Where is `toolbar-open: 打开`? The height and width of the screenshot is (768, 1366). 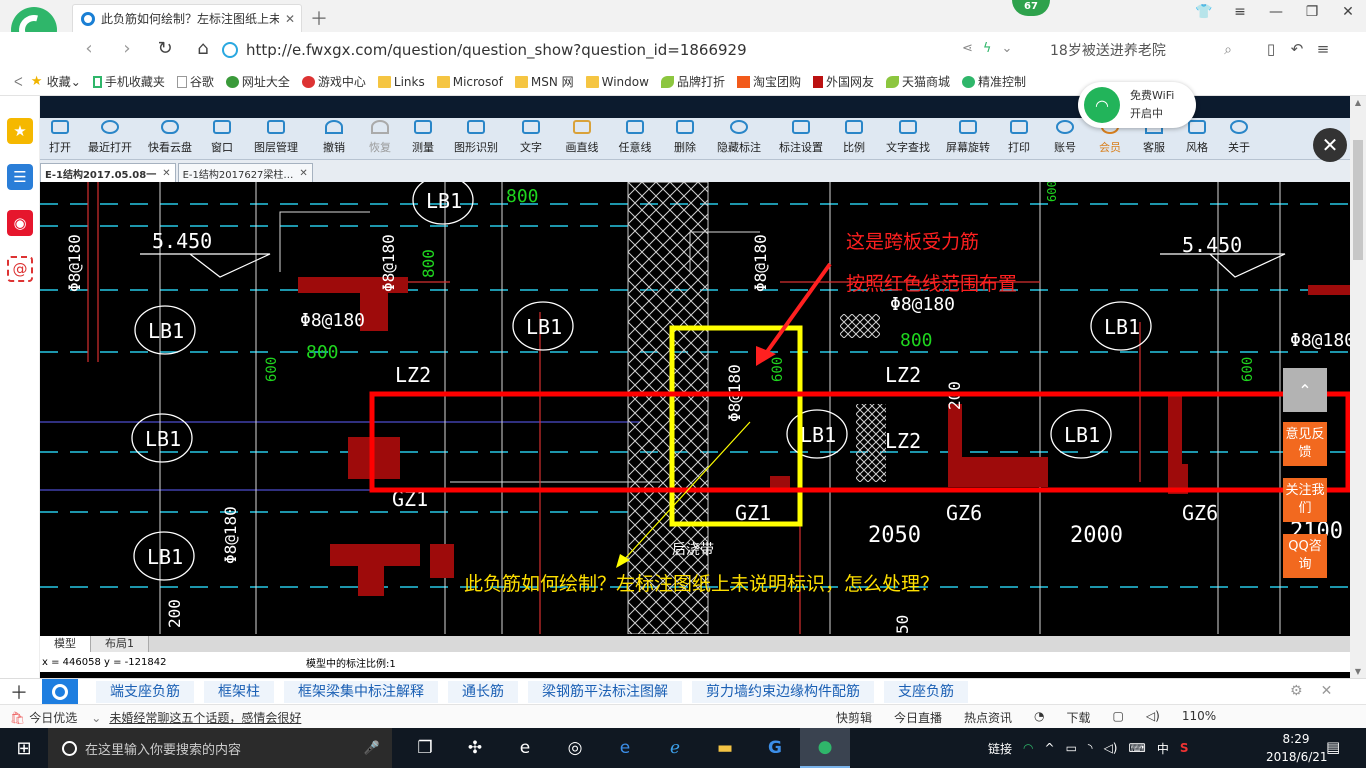
toolbar-open: 打开 is located at coordinates (60, 138).